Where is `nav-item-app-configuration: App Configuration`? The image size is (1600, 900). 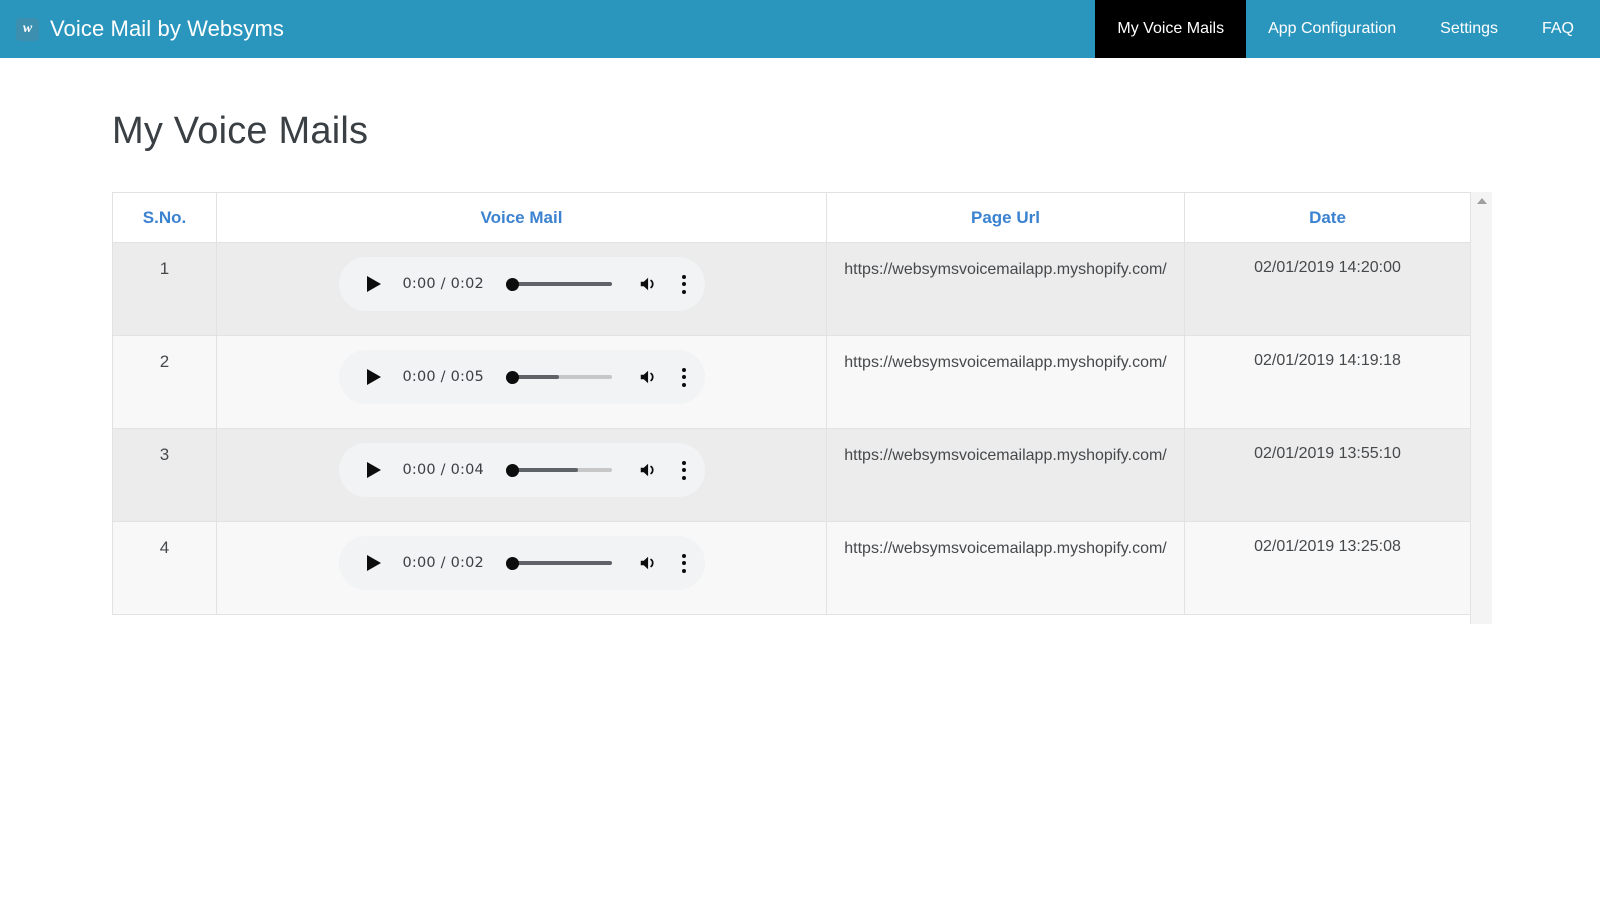 nav-item-app-configuration: App Configuration is located at coordinates (1332, 29).